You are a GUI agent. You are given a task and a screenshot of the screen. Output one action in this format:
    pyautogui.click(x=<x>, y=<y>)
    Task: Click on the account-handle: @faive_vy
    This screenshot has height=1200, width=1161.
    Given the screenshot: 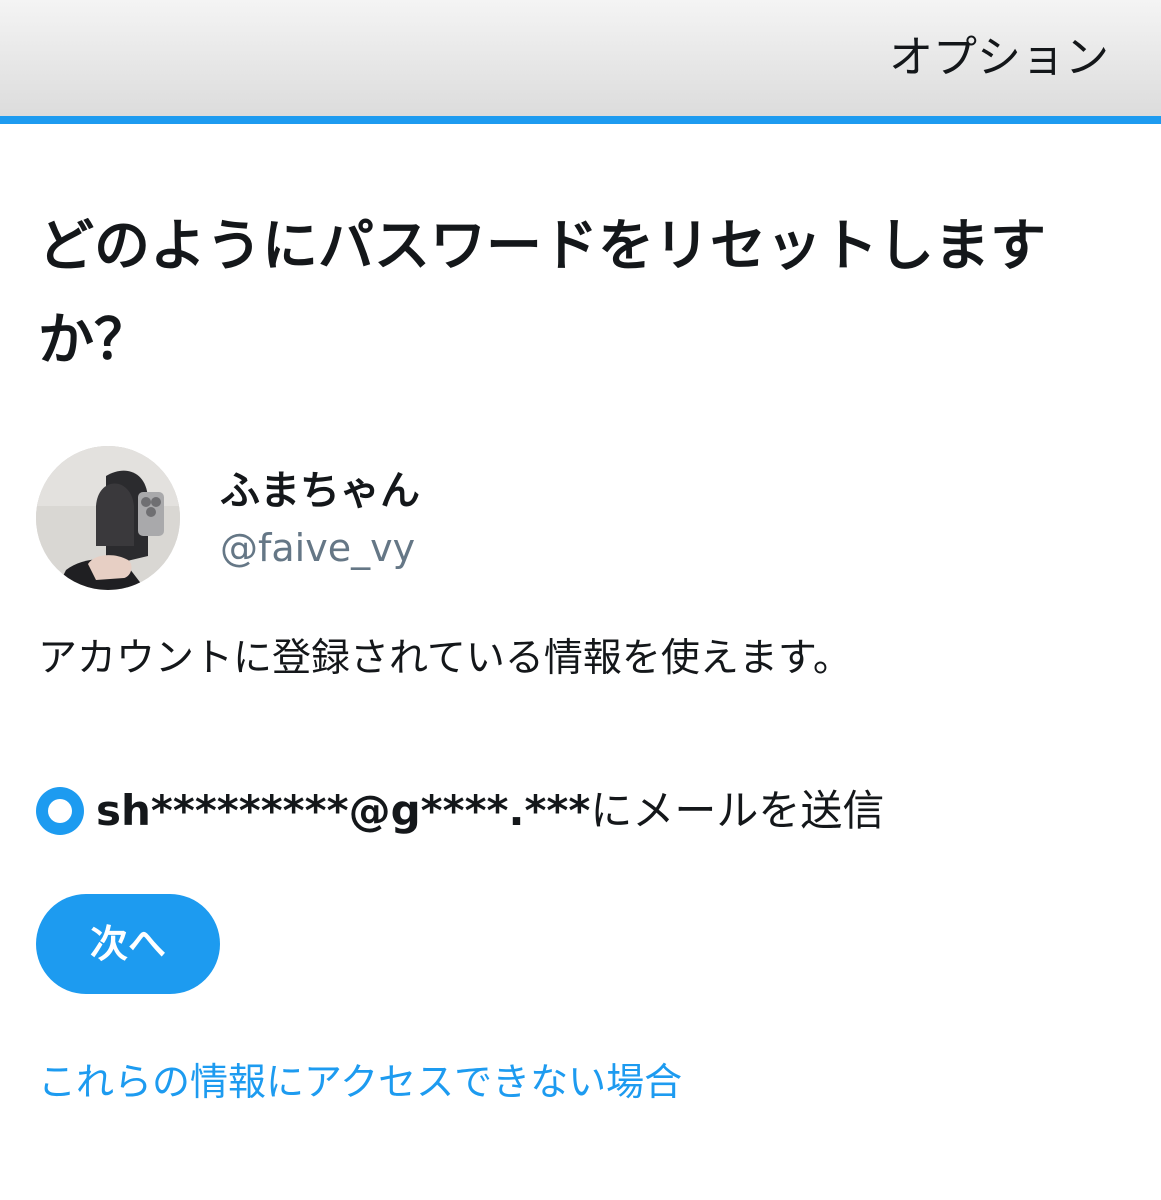 What is the action you would take?
    pyautogui.click(x=318, y=548)
    